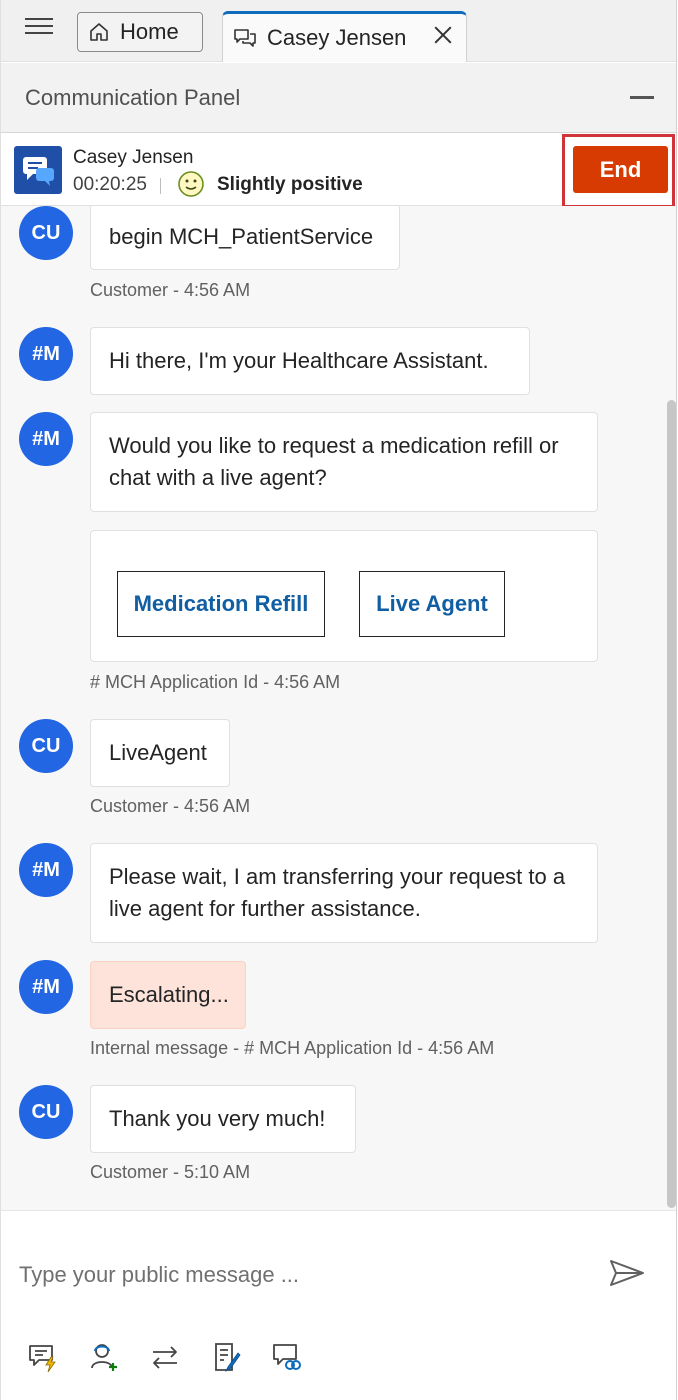 This screenshot has width=678, height=1400. I want to click on tab-home: Home, so click(140, 32).